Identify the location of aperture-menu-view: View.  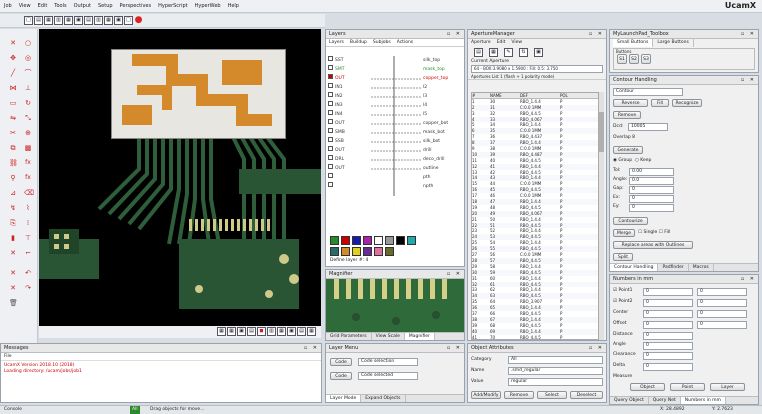
(516, 42).